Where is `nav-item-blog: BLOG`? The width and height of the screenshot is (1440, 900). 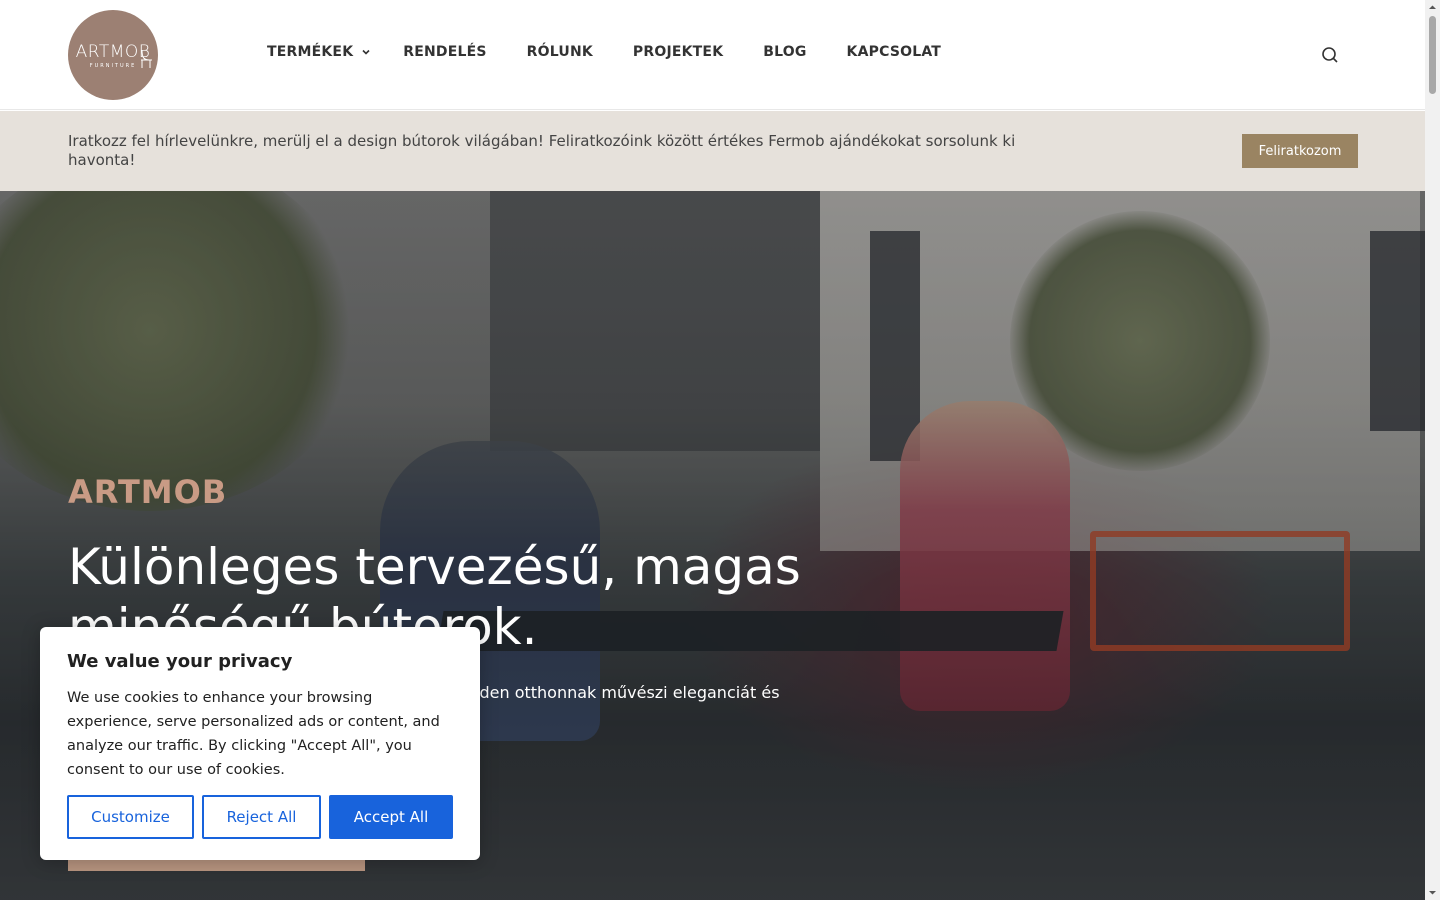
nav-item-blog: BLOG is located at coordinates (784, 52).